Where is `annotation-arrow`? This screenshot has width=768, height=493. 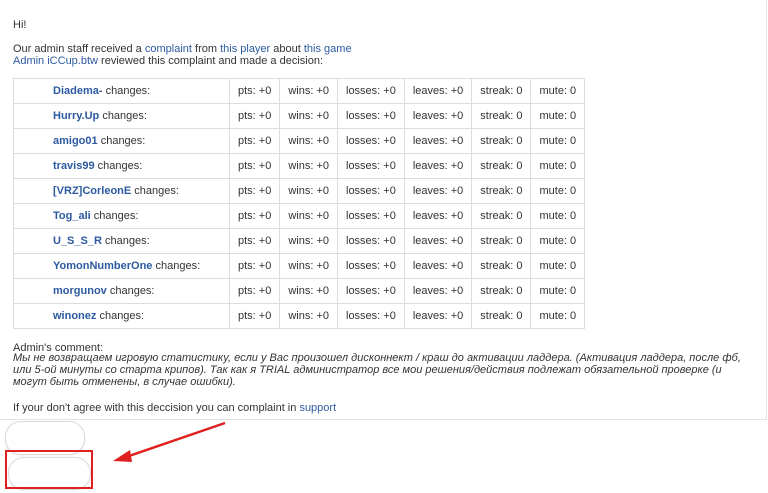 annotation-arrow is located at coordinates (169, 441).